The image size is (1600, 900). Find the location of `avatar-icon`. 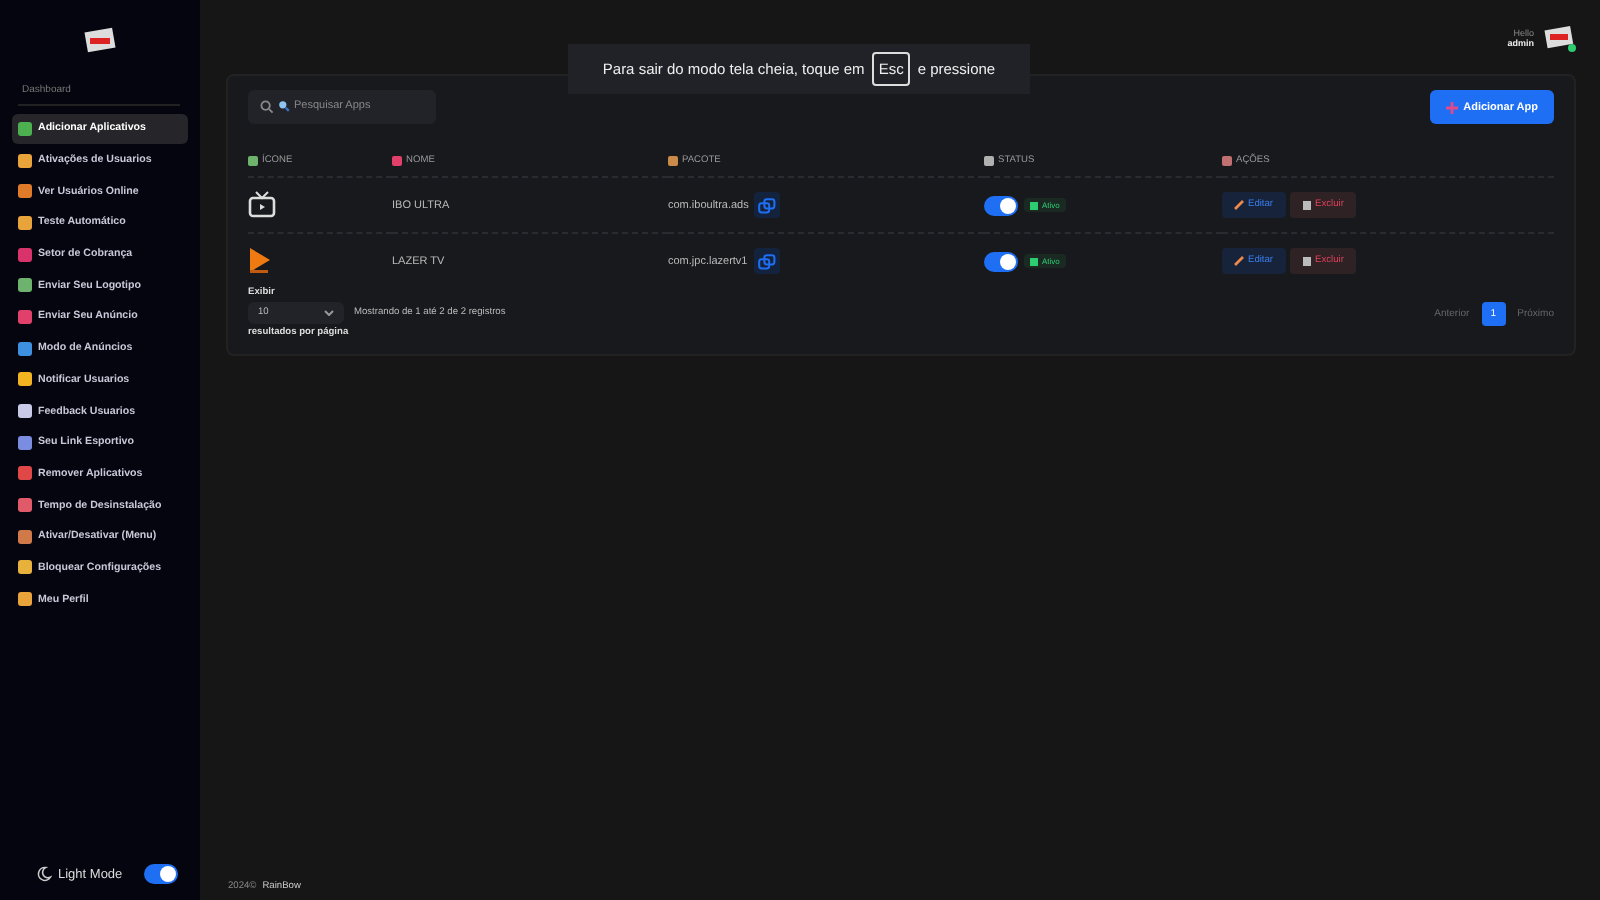

avatar-icon is located at coordinates (1560, 37).